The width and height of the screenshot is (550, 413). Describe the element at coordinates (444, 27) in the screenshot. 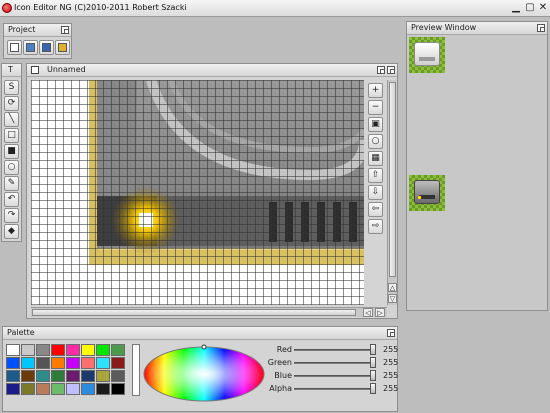

I see `preview-panel-title: Preview Window` at that location.